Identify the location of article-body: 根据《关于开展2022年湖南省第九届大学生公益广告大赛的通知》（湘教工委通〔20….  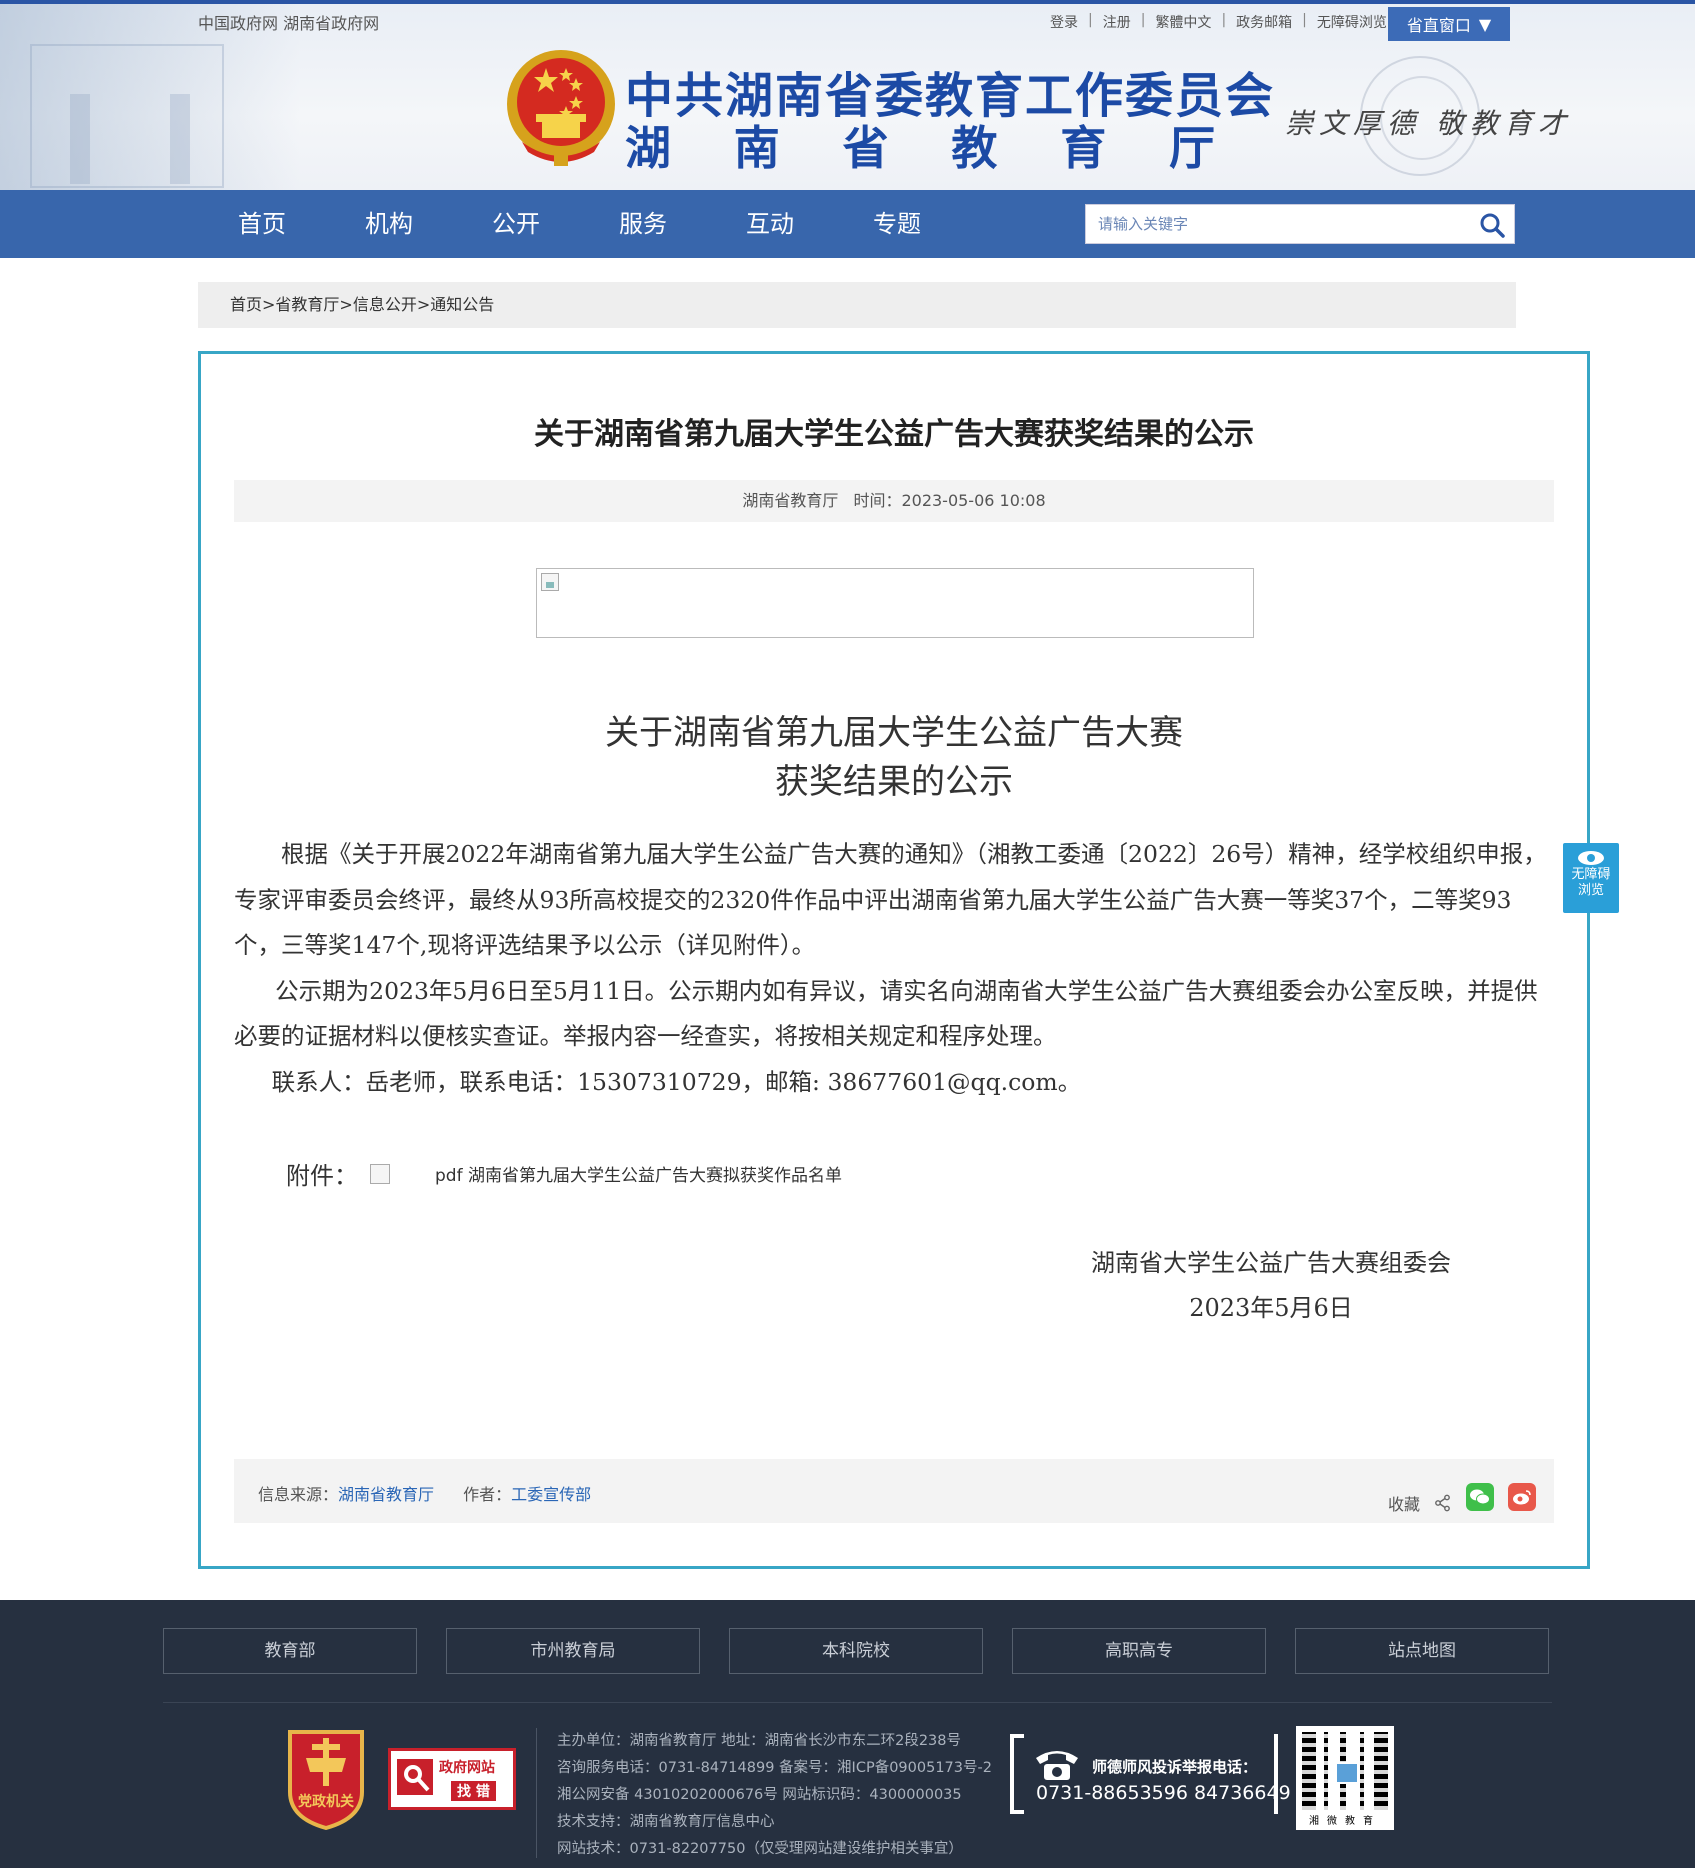
(894, 968).